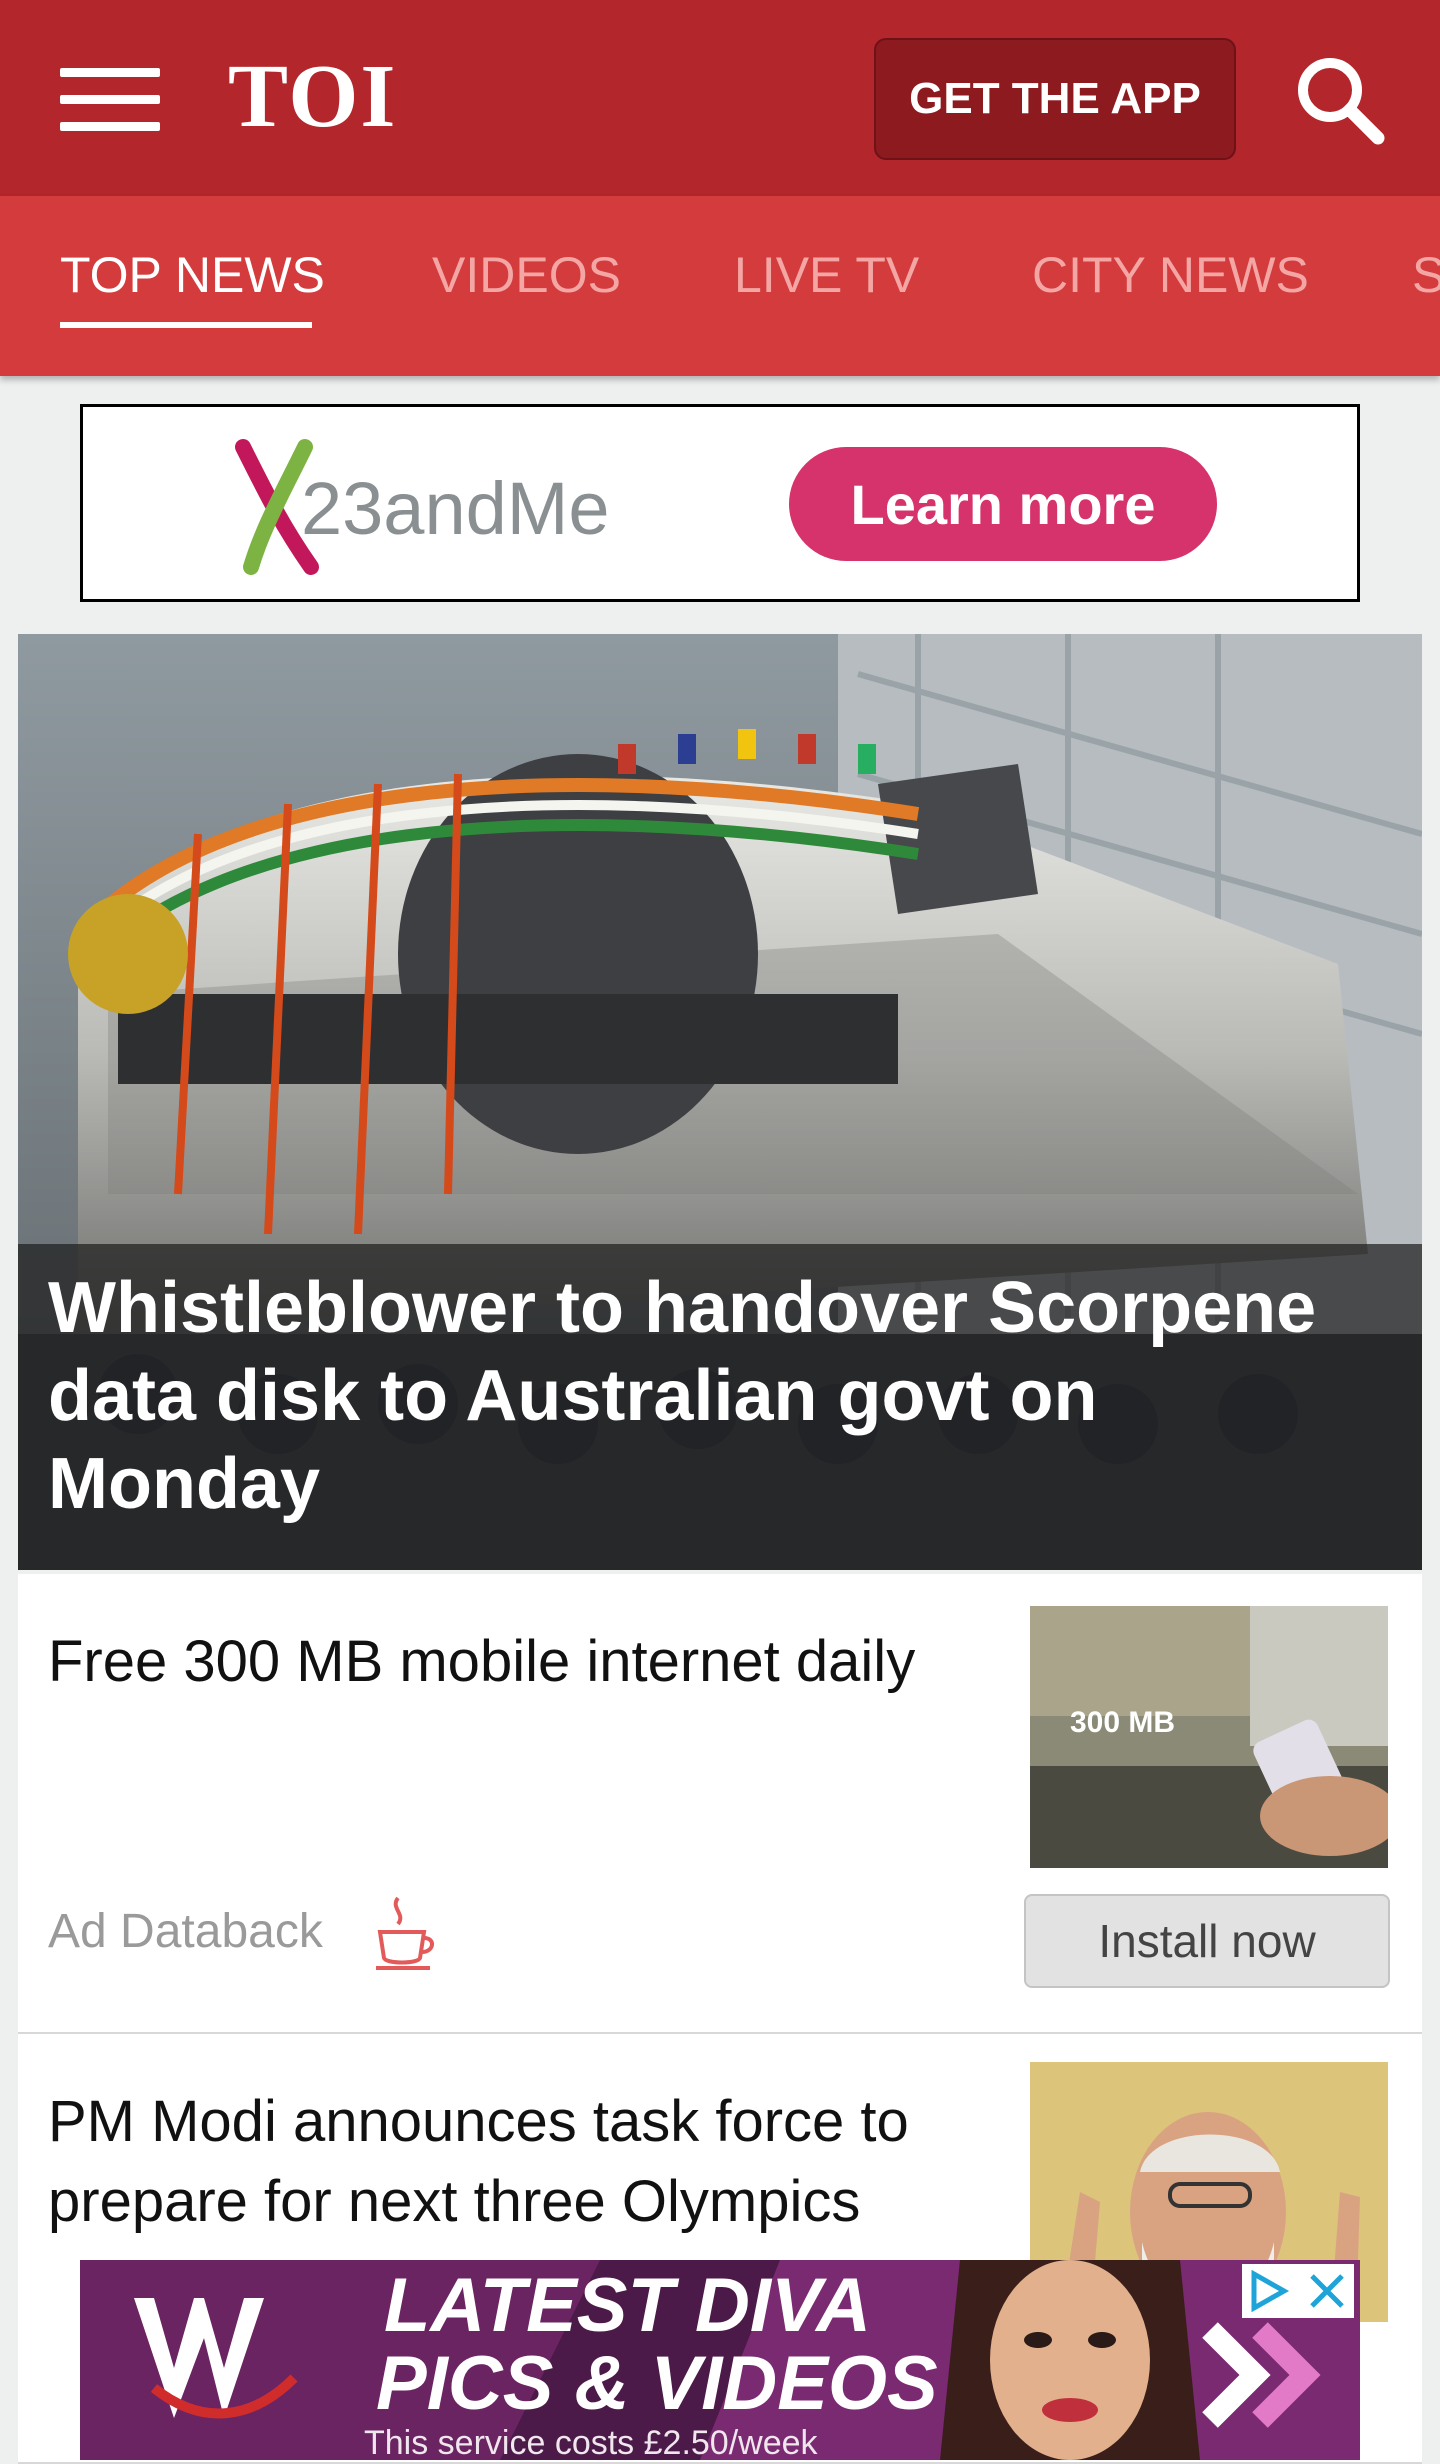  What do you see at coordinates (1426, 275) in the screenshot?
I see `tab-next-partial: S` at bounding box center [1426, 275].